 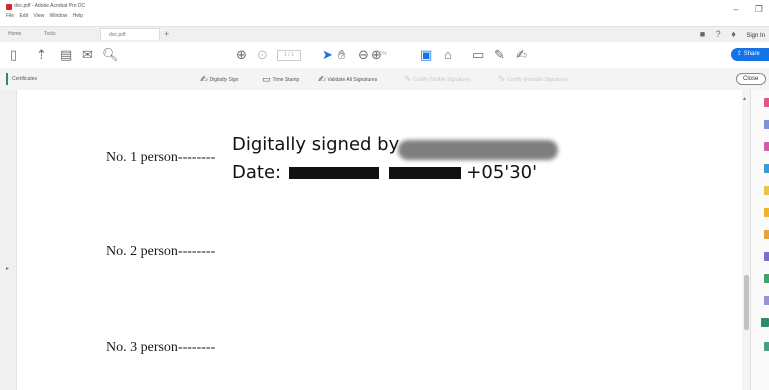 What do you see at coordinates (499, 55) in the screenshot?
I see `pen-icon: ✎` at bounding box center [499, 55].